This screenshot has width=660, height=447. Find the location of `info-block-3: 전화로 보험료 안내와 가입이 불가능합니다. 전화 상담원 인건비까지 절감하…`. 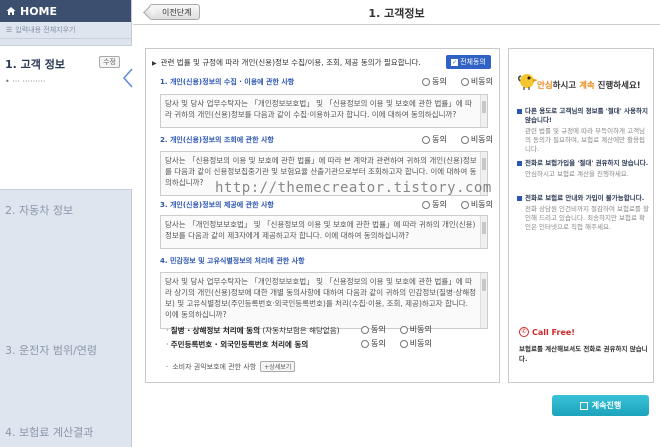

info-block-3: 전화로 보험료 안내와 가입이 불가능합니다. 전화 상담원 인건비까지 절감하… is located at coordinates (584, 213).